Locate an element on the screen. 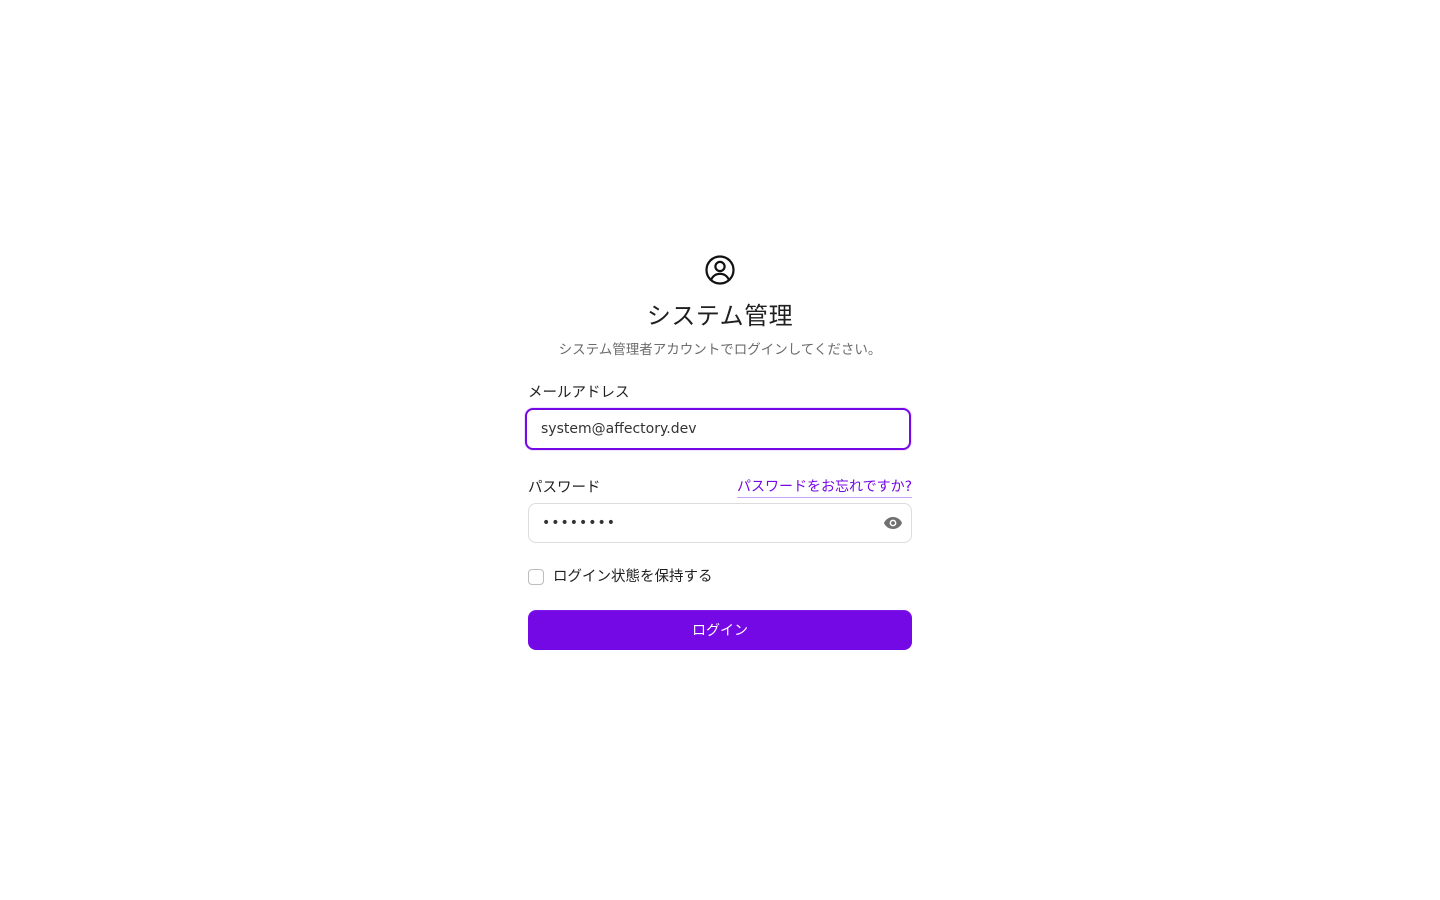 Image resolution: width=1440 pixels, height=900 pixels. remember-me-row: ログイン状態を保持する is located at coordinates (720, 577).